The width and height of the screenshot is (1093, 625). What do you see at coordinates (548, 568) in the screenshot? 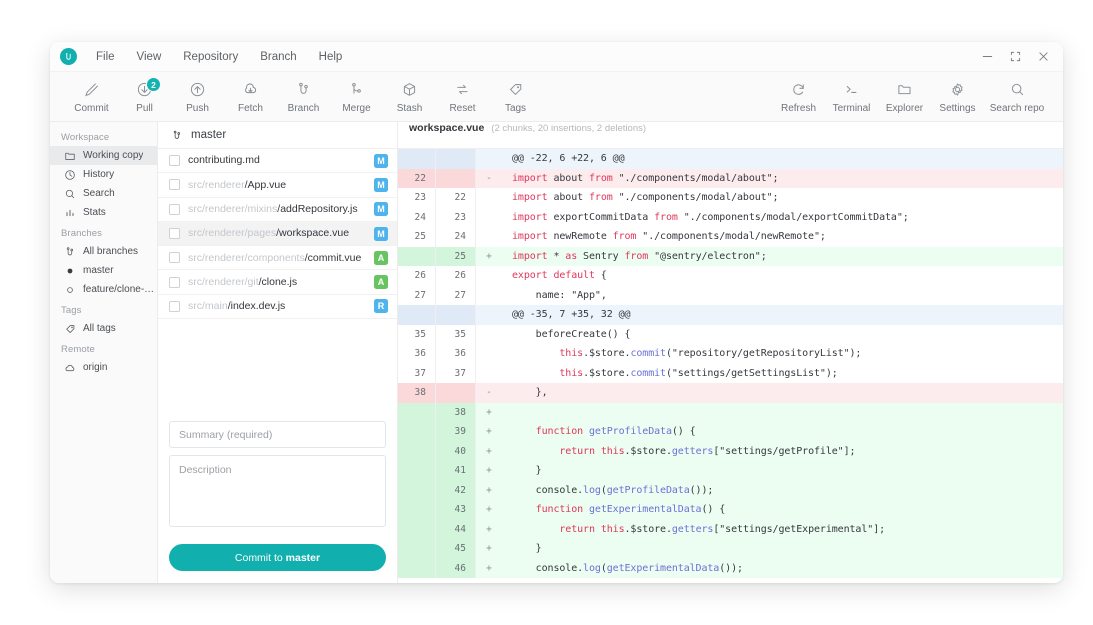
I see `code-token: console.` at bounding box center [548, 568].